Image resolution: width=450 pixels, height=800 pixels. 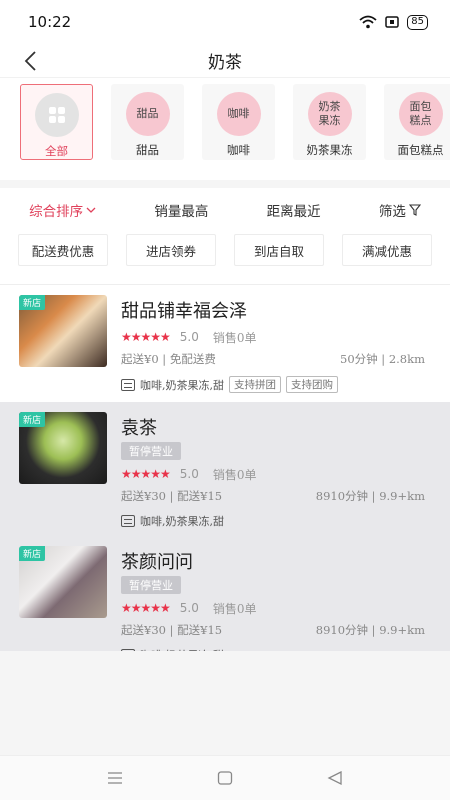 I want to click on category-label: 咖啡, so click(x=238, y=150).